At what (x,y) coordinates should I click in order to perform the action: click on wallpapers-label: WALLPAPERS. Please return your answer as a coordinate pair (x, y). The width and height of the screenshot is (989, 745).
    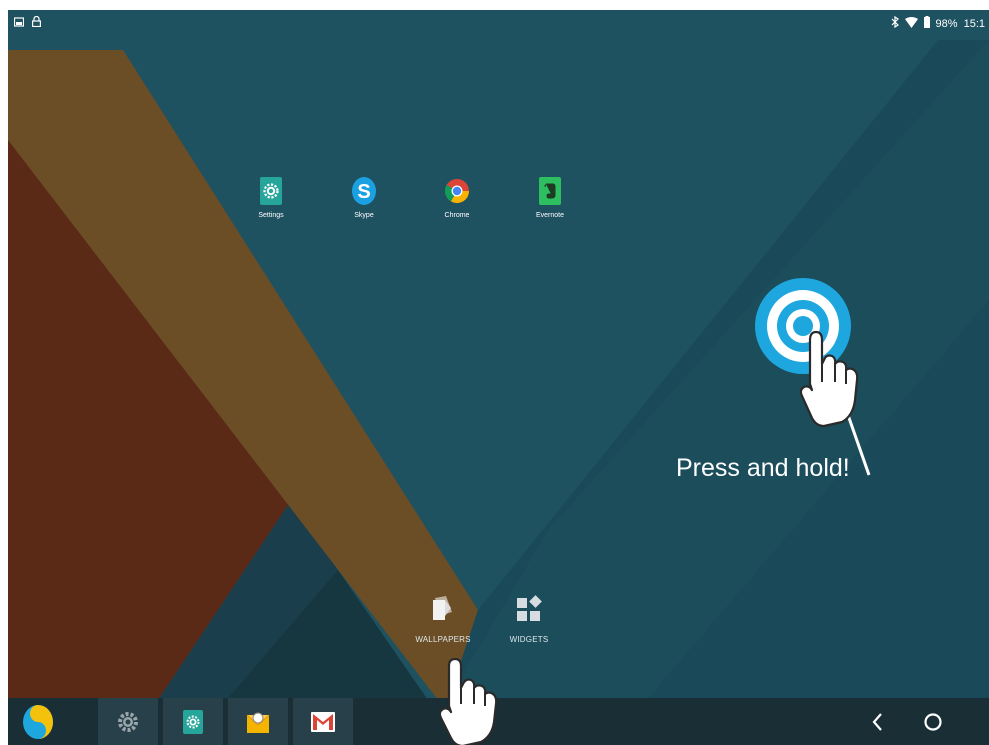
    Looking at the image, I should click on (443, 639).